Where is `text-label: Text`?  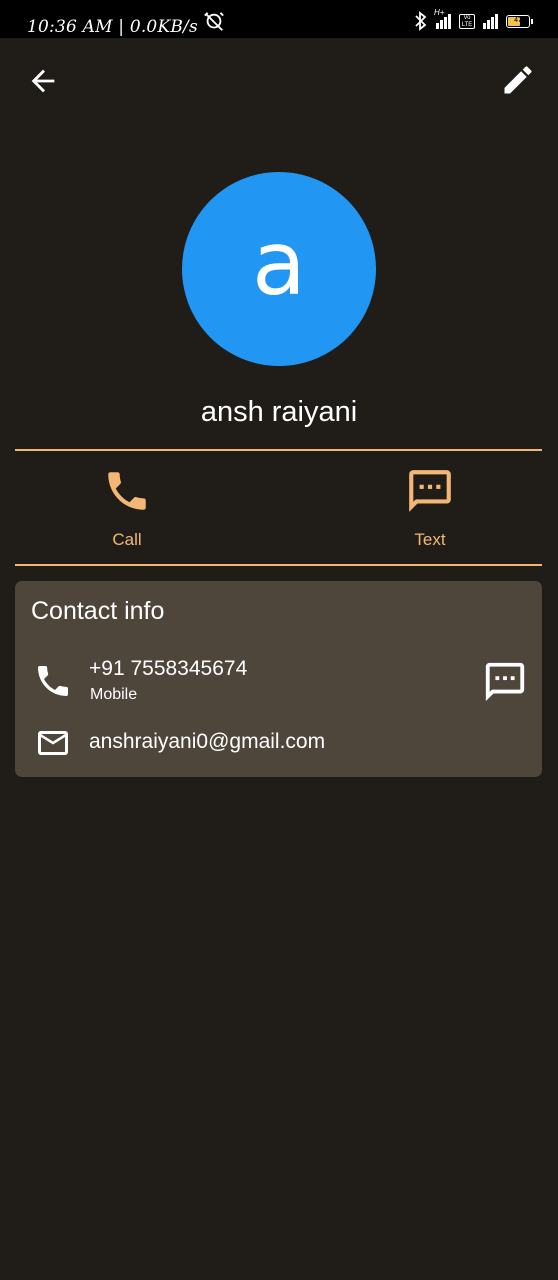
text-label: Text is located at coordinates (430, 539).